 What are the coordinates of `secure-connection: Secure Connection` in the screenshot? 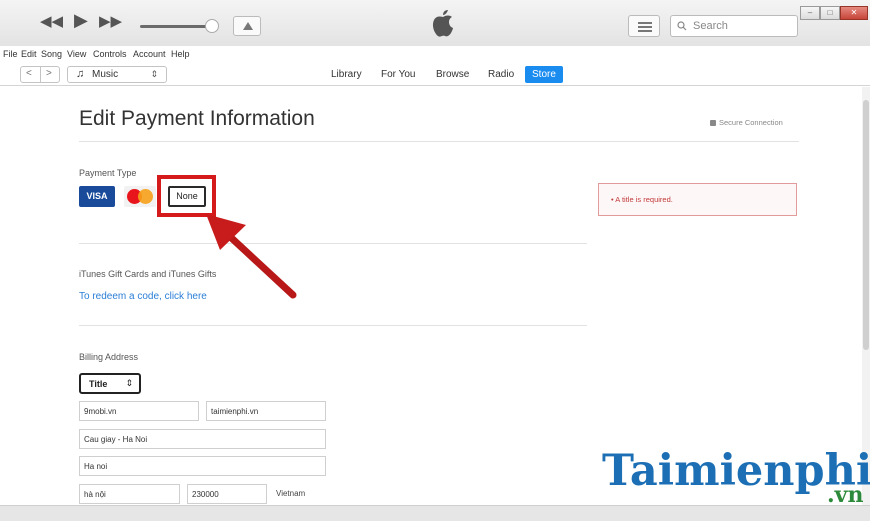 It's located at (746, 122).